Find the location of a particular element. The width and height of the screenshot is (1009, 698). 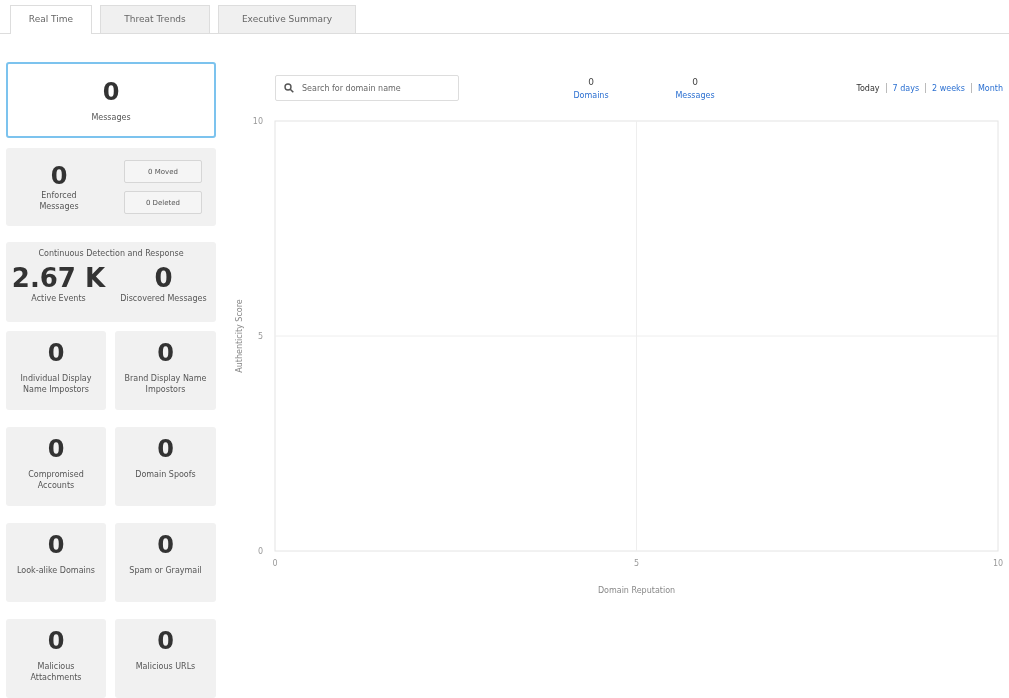

stat-card: 0 Messages is located at coordinates (111, 100).